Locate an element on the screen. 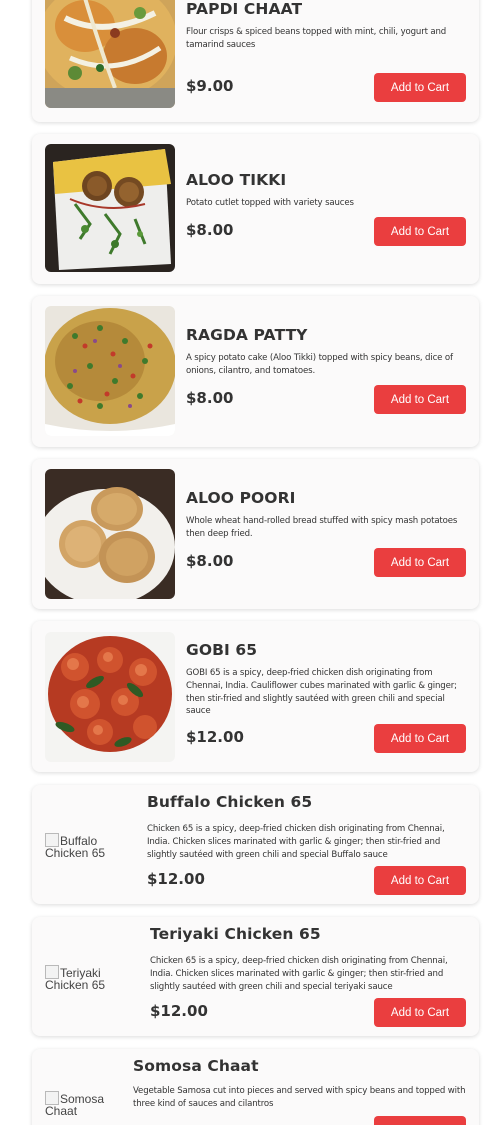 This screenshot has height=1125, width=496. item-title: GOBI 65 is located at coordinates (222, 650).